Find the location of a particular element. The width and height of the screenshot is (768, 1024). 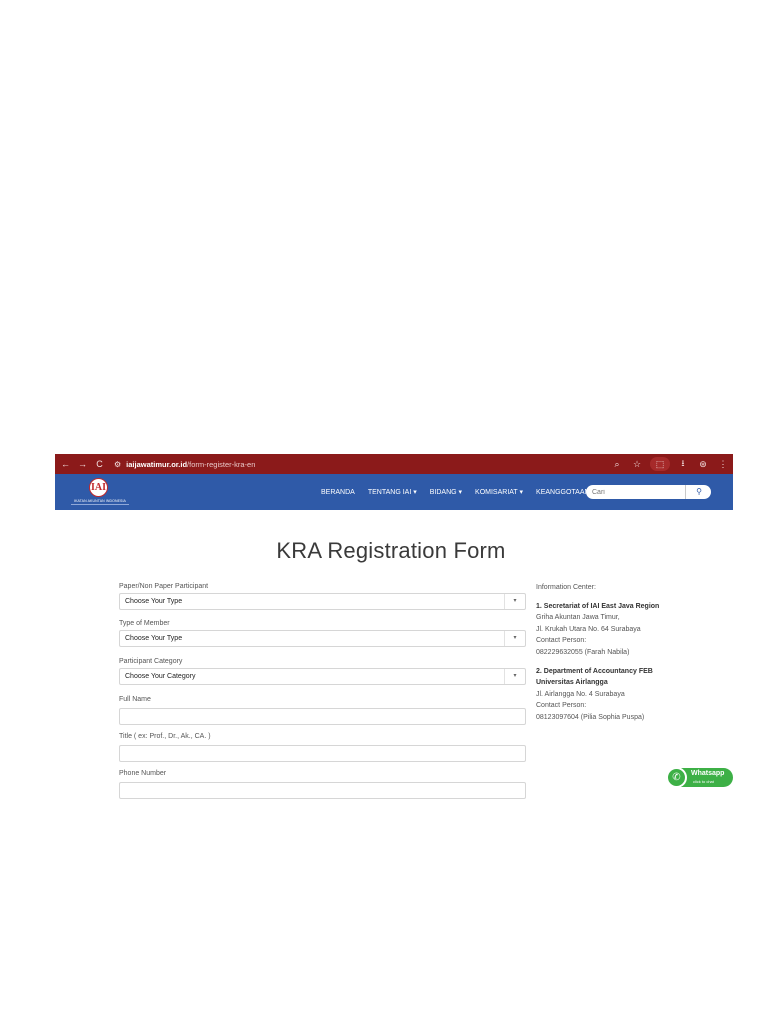

site-settings-icon: ⚙ is located at coordinates (117, 464).